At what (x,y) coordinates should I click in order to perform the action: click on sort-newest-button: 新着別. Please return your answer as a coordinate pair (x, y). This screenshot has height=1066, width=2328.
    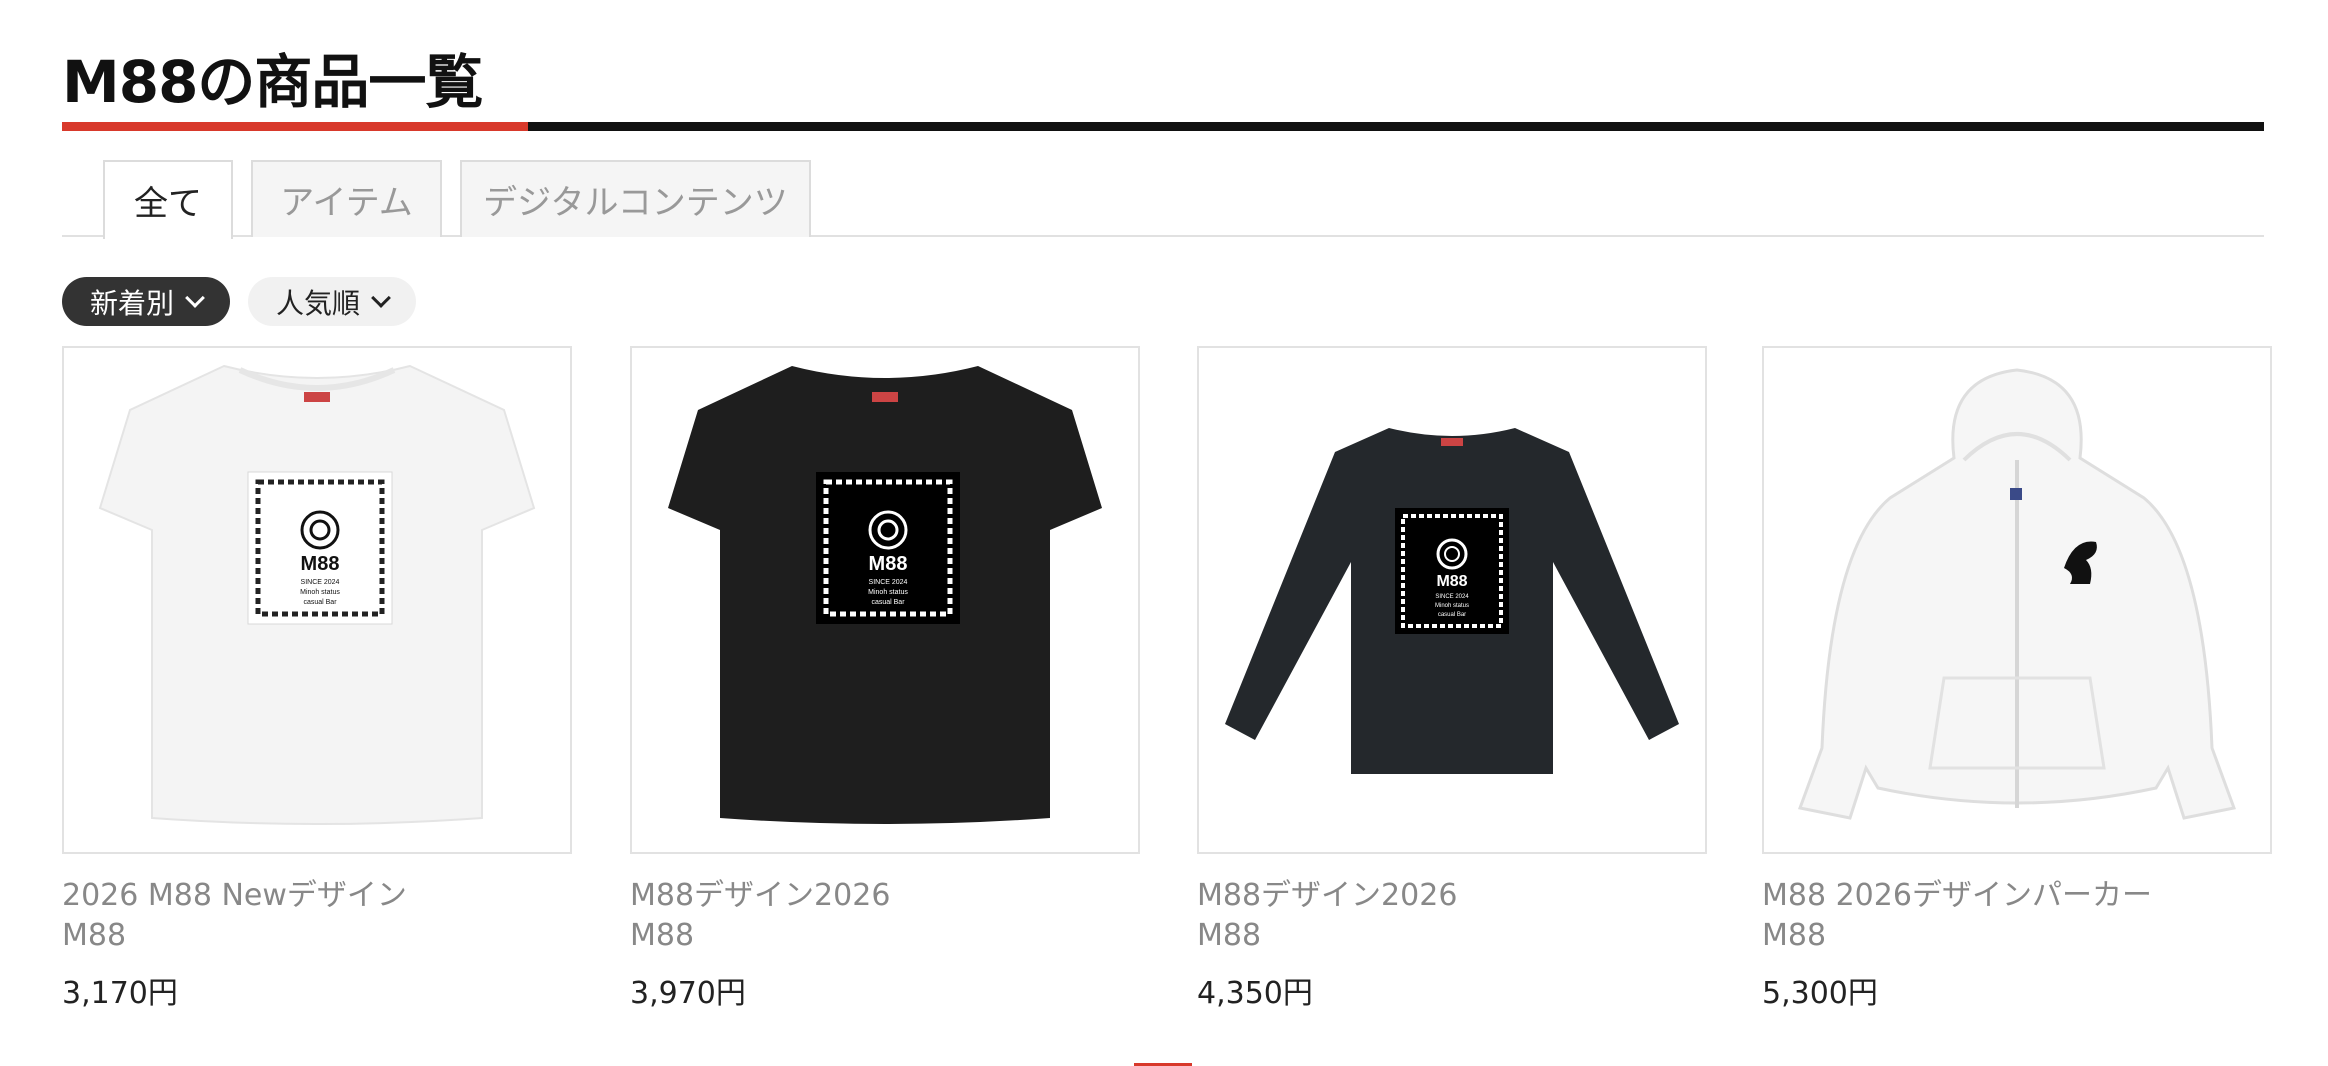
    Looking at the image, I should click on (146, 301).